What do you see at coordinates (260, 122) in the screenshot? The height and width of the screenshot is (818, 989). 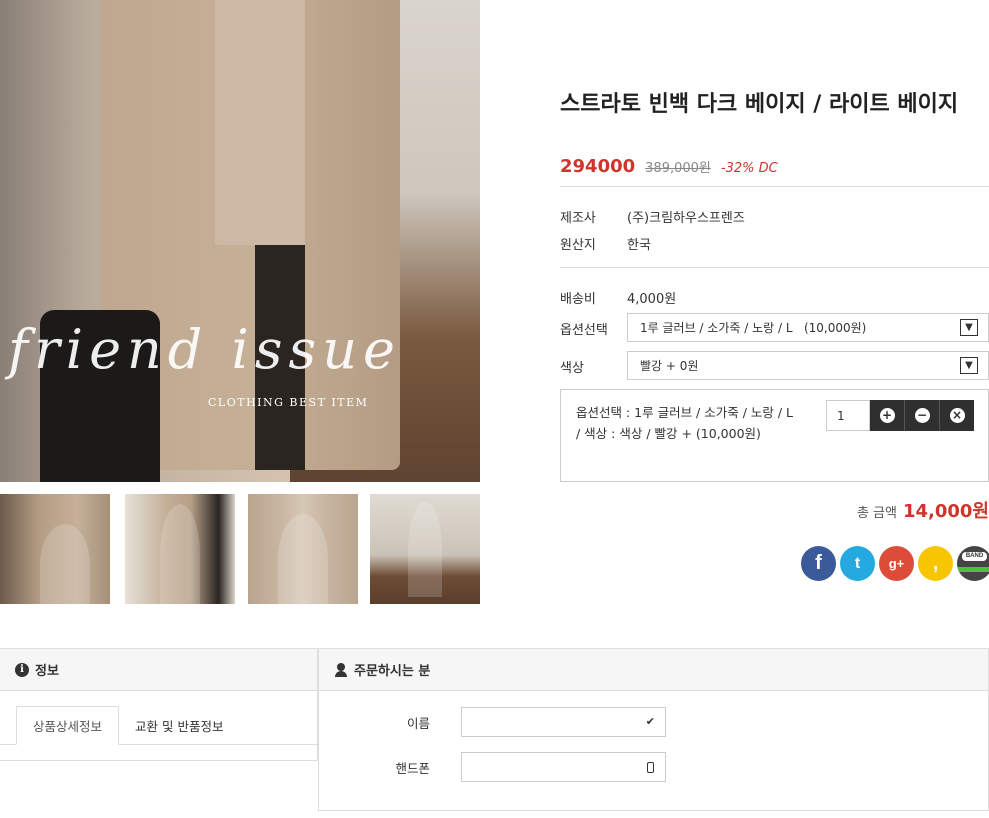 I see `sweater-figure` at bounding box center [260, 122].